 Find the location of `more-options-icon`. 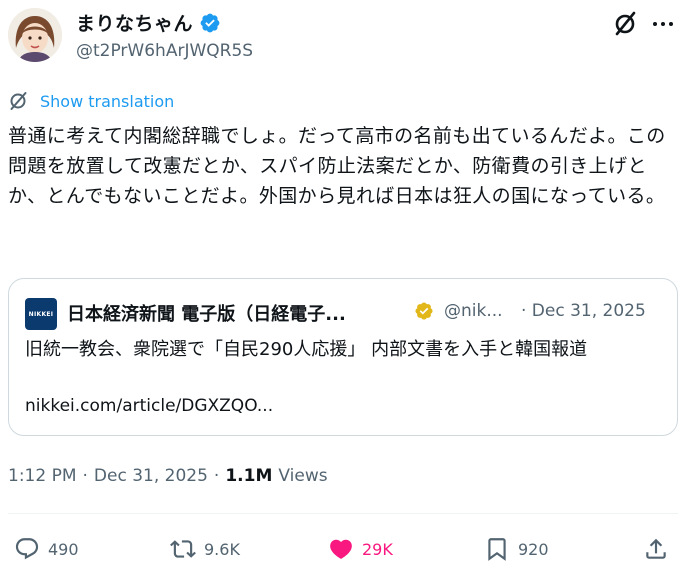

more-options-icon is located at coordinates (663, 24).